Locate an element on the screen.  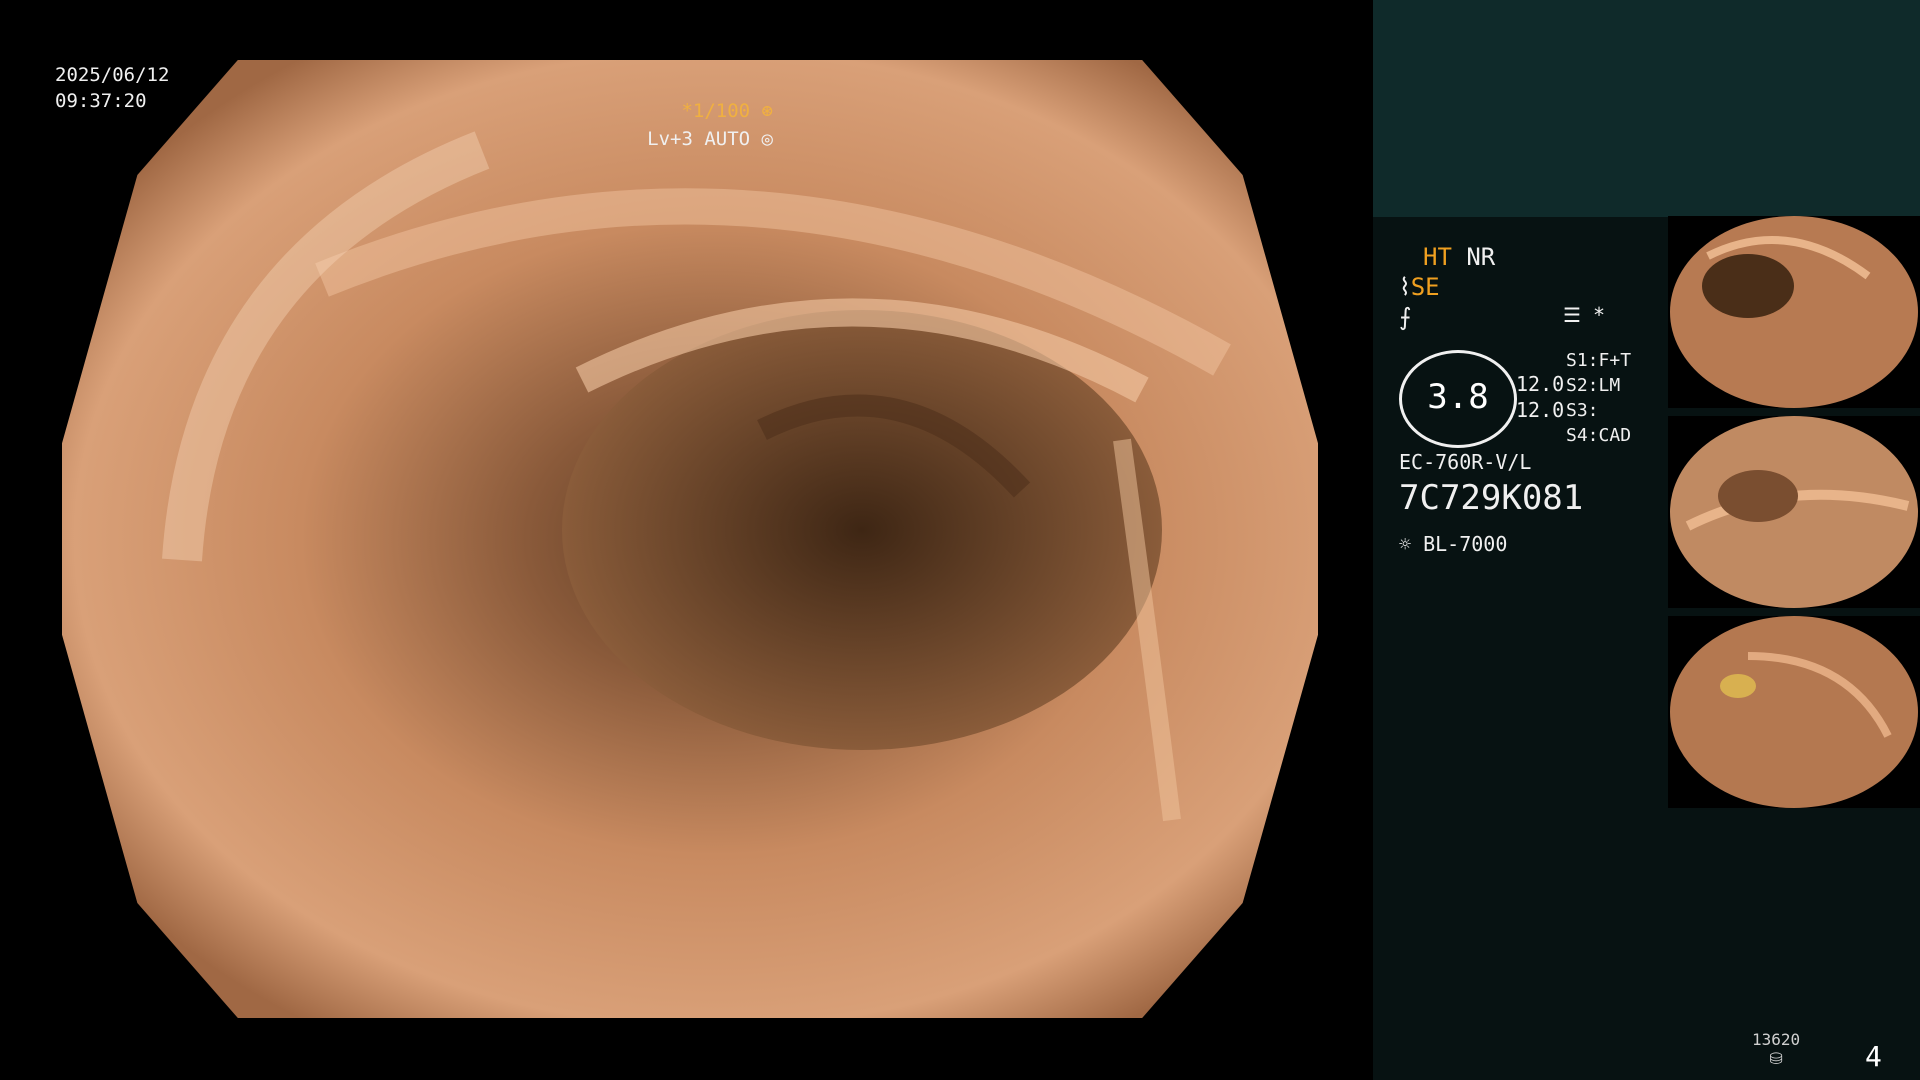
light-icon: ☼ is located at coordinates (1405, 544).